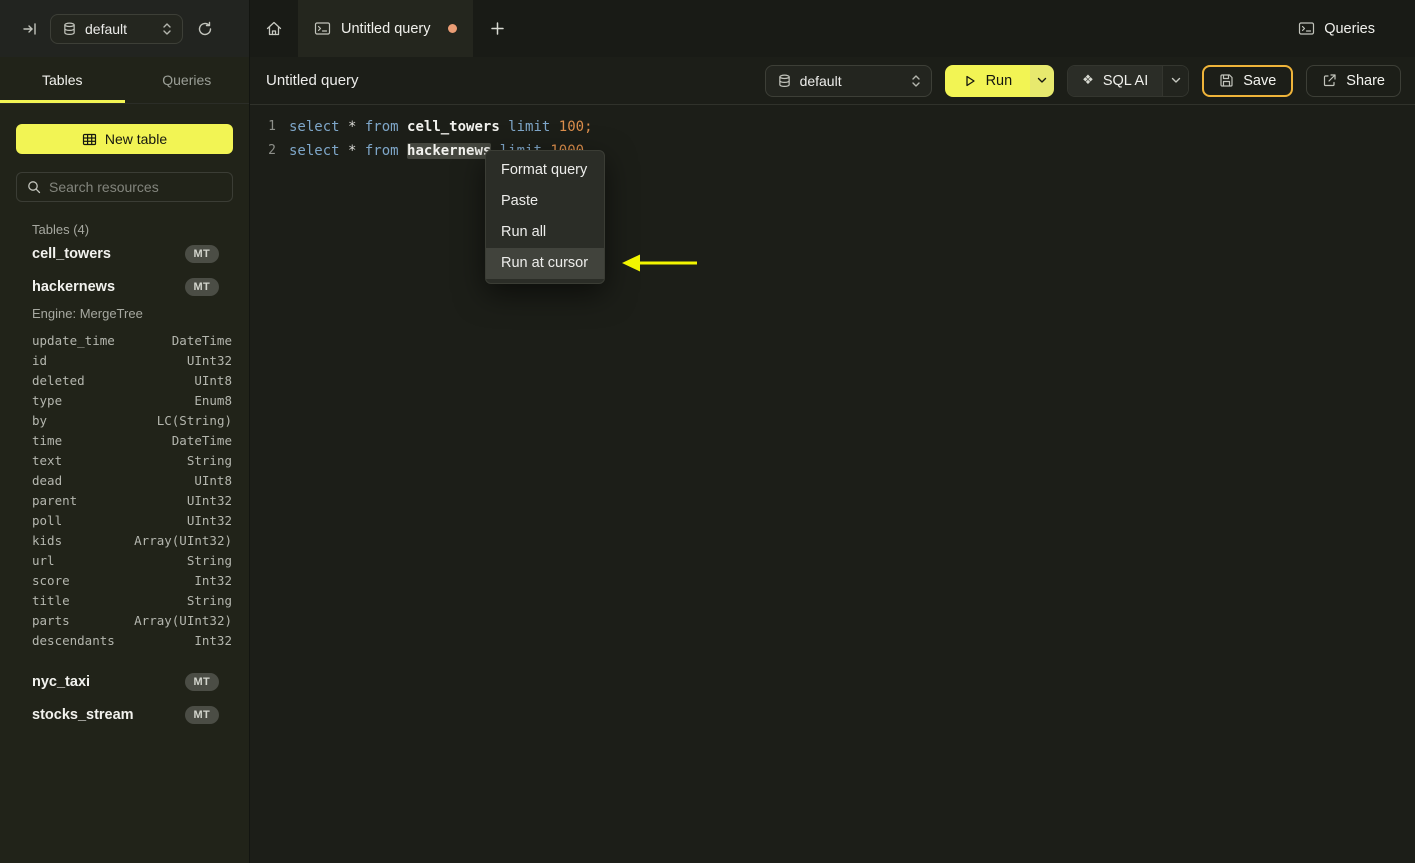 The width and height of the screenshot is (1415, 863). Describe the element at coordinates (106, 28) in the screenshot. I see `database-selector-value: default` at that location.